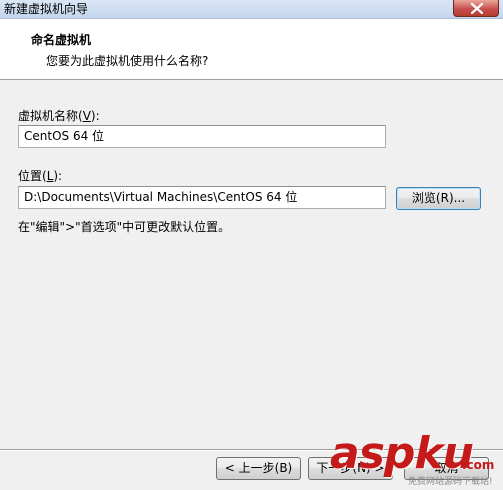 This screenshot has width=503, height=490. What do you see at coordinates (50, 116) in the screenshot?
I see `vm-name-label-prefix: 虚拟机名称(` at bounding box center [50, 116].